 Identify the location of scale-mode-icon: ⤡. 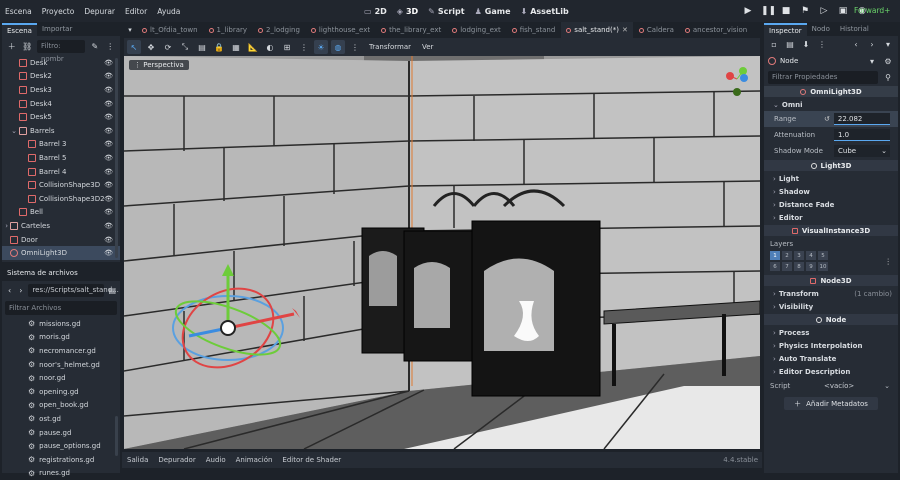
(185, 47).